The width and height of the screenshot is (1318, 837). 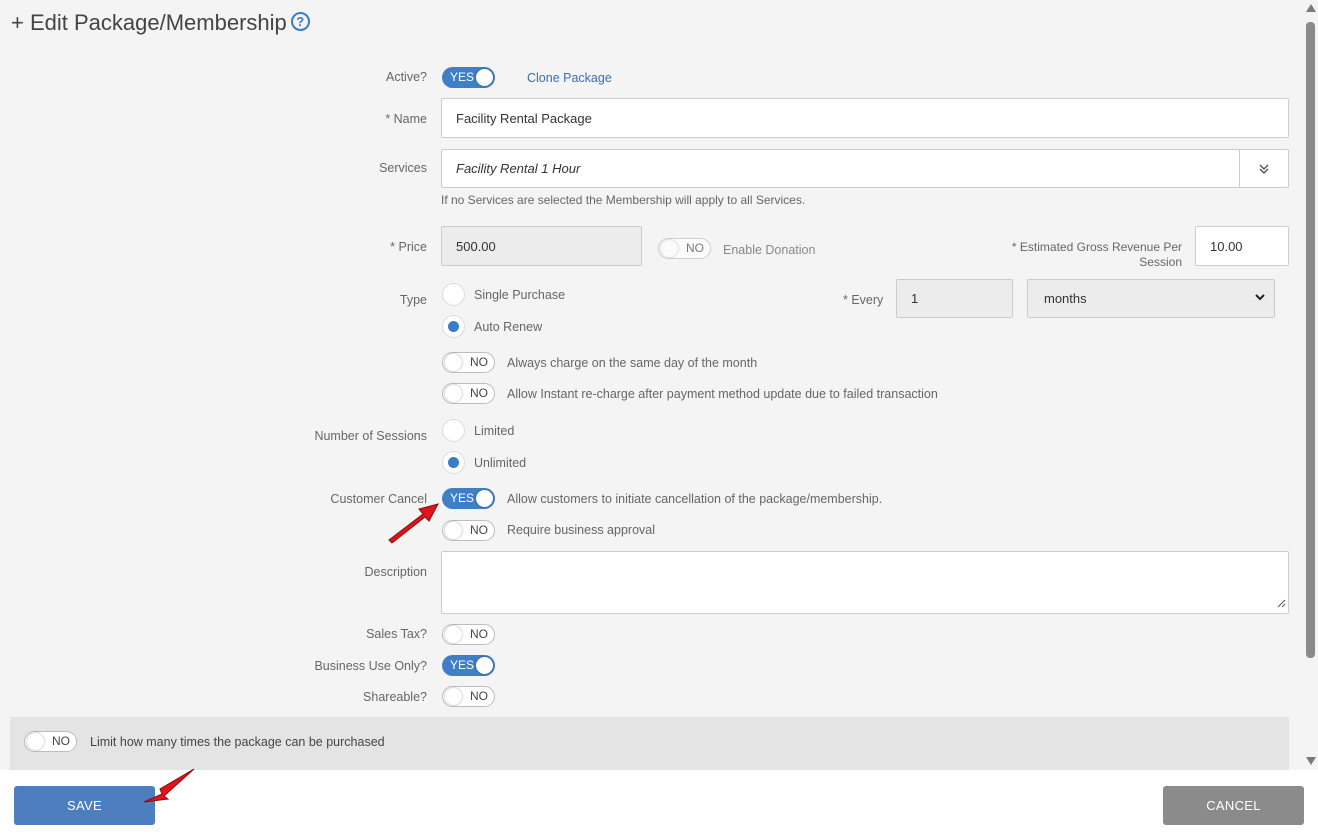 I want to click on page-title: + Edit Package/Membership ?, so click(x=160, y=23).